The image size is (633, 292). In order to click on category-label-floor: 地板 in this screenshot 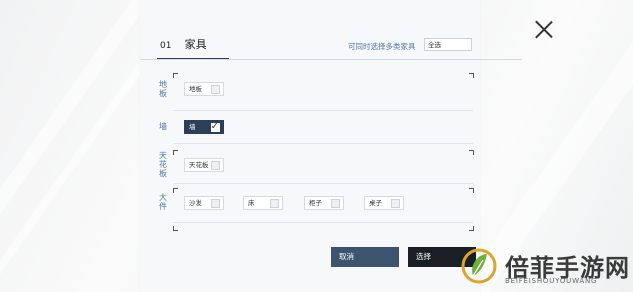, I will do `click(163, 89)`.